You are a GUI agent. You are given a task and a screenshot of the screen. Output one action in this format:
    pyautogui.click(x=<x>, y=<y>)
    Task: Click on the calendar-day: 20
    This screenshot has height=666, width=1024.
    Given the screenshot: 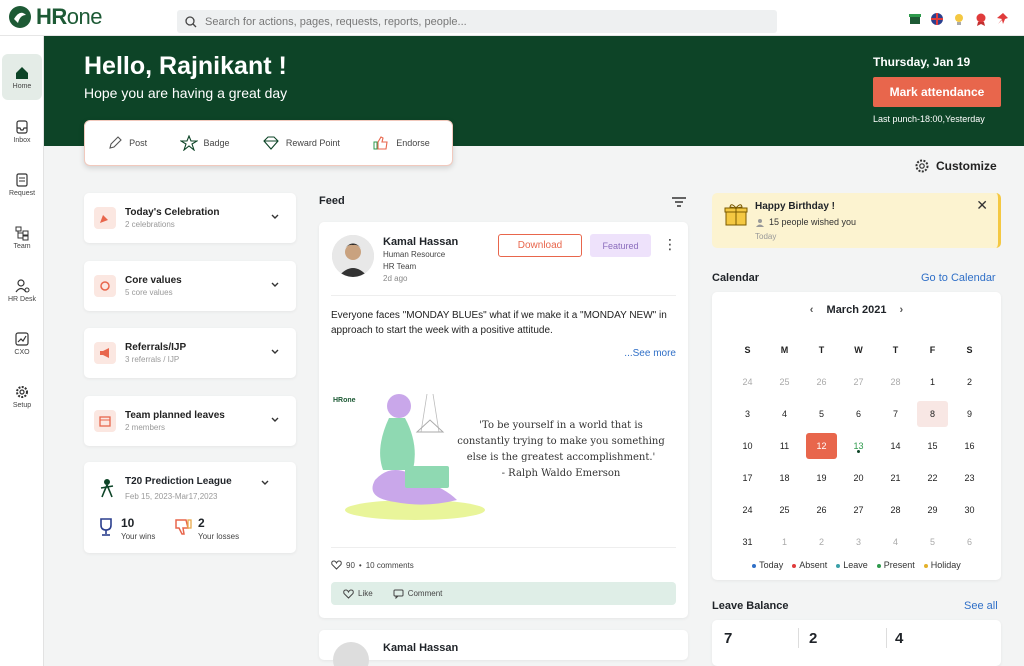 What is the action you would take?
    pyautogui.click(x=858, y=478)
    